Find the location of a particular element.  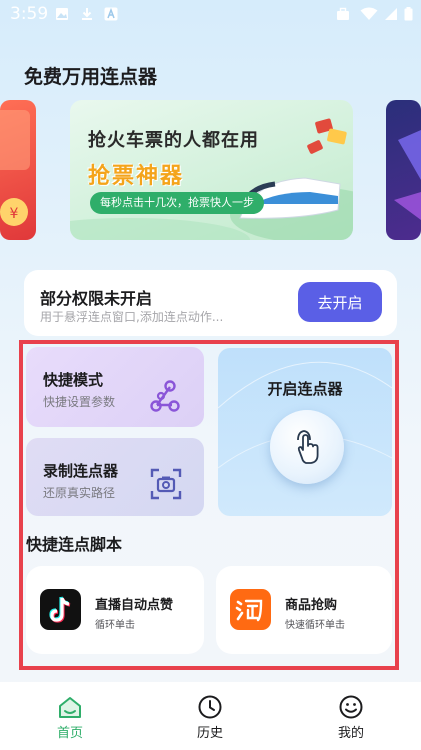

bottom-nav: 首页 历史 我的 is located at coordinates (210, 716).